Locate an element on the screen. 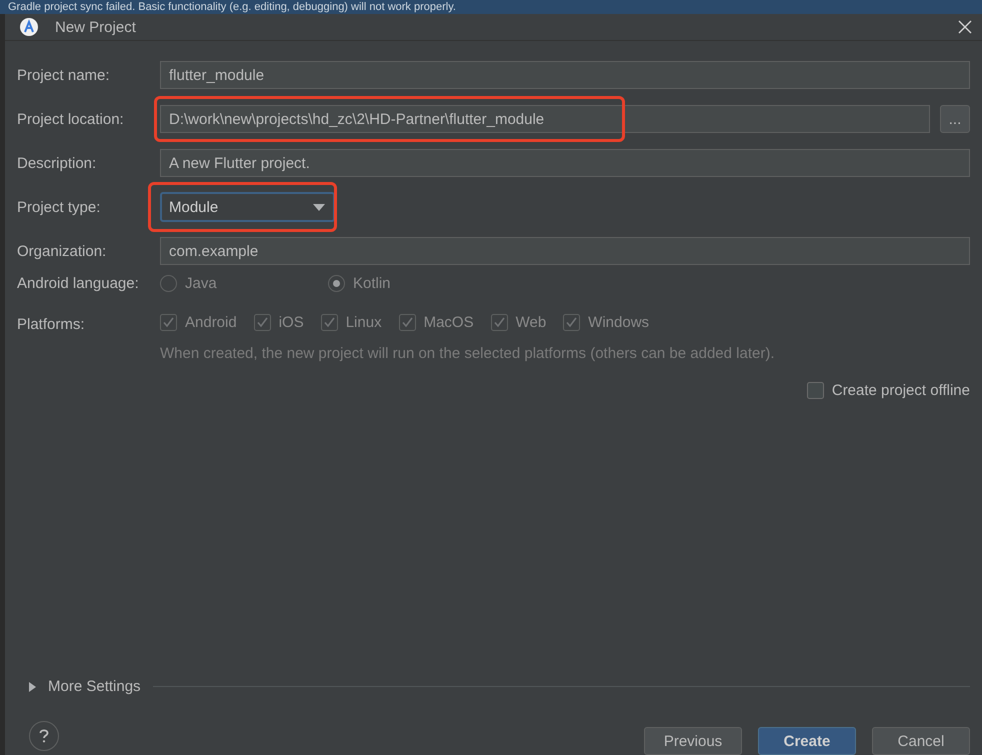  dialog-button: Cancel is located at coordinates (921, 741).